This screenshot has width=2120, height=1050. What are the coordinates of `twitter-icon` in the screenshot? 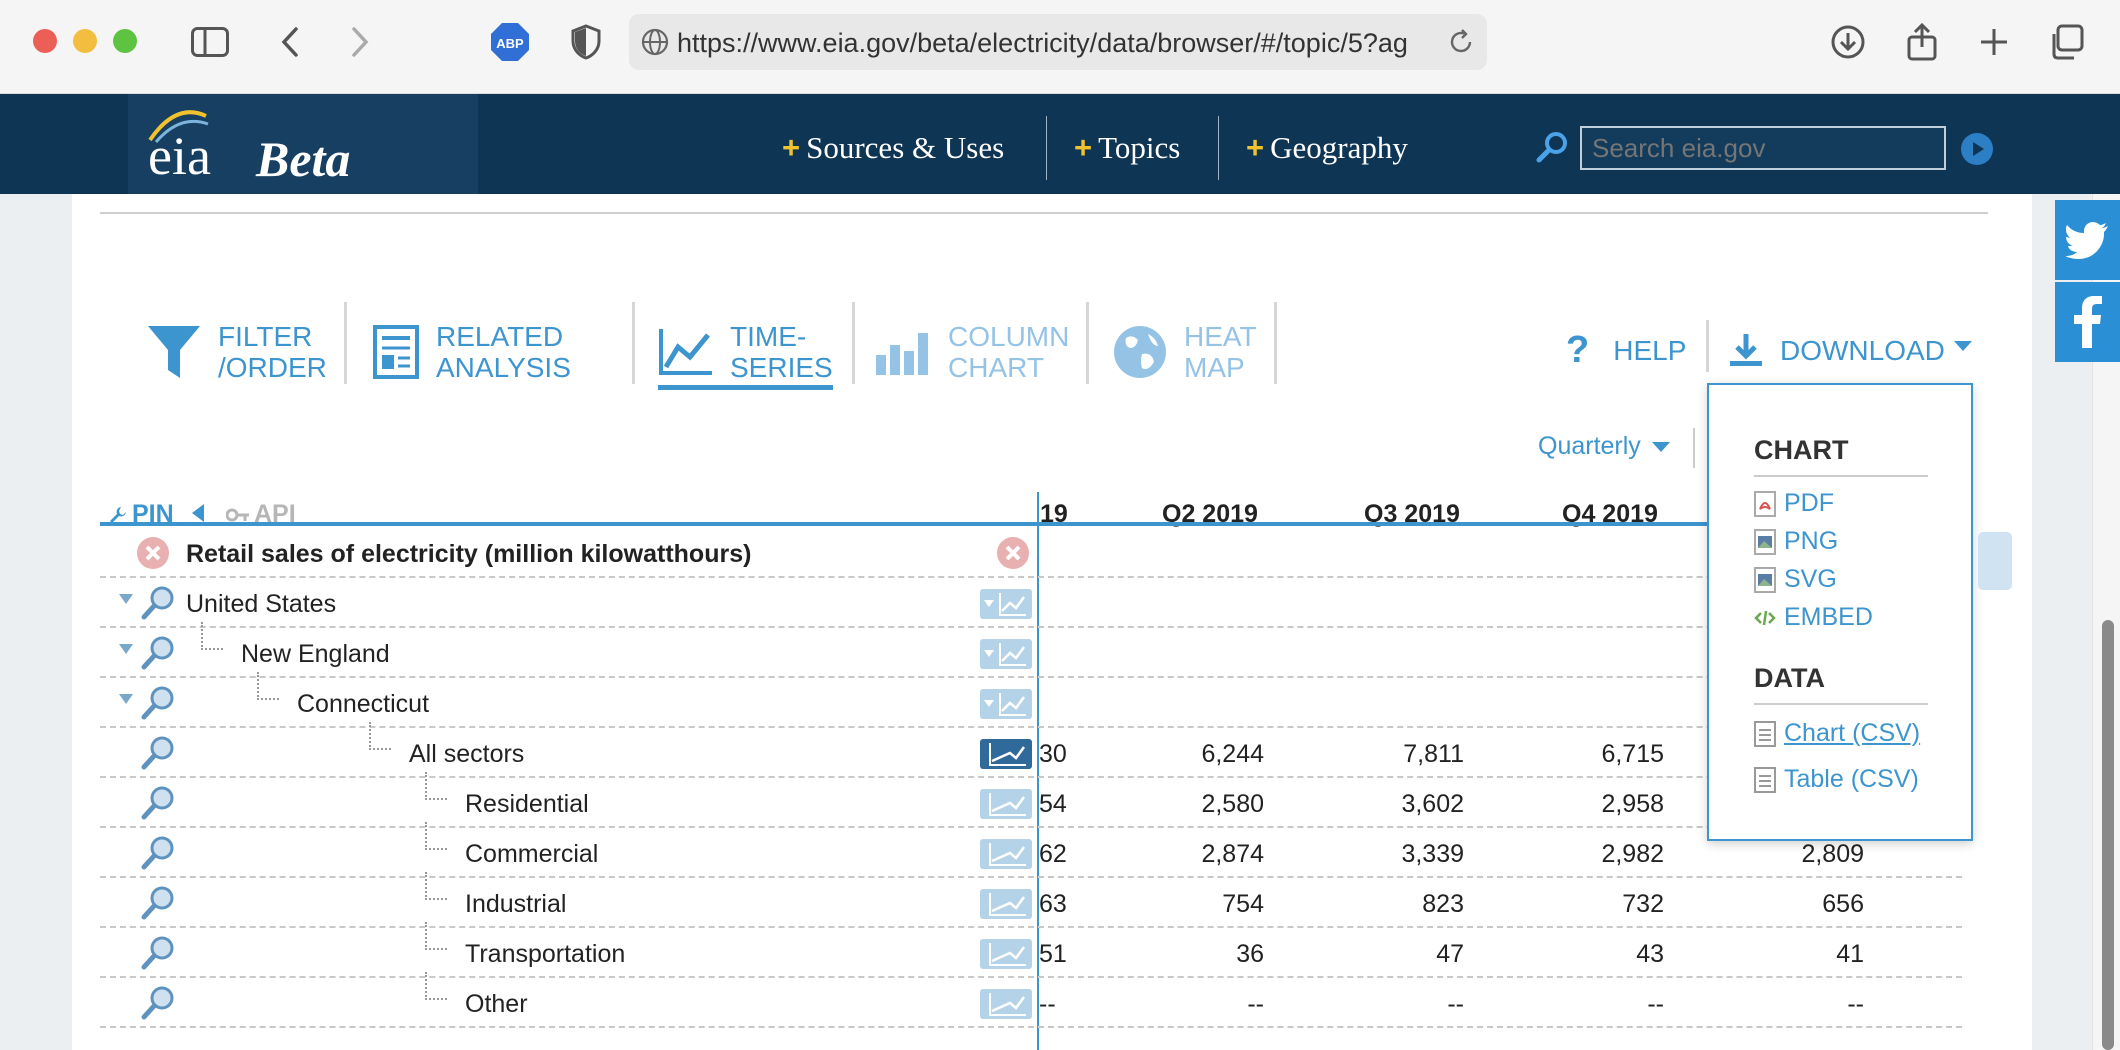 It's located at (2086, 240).